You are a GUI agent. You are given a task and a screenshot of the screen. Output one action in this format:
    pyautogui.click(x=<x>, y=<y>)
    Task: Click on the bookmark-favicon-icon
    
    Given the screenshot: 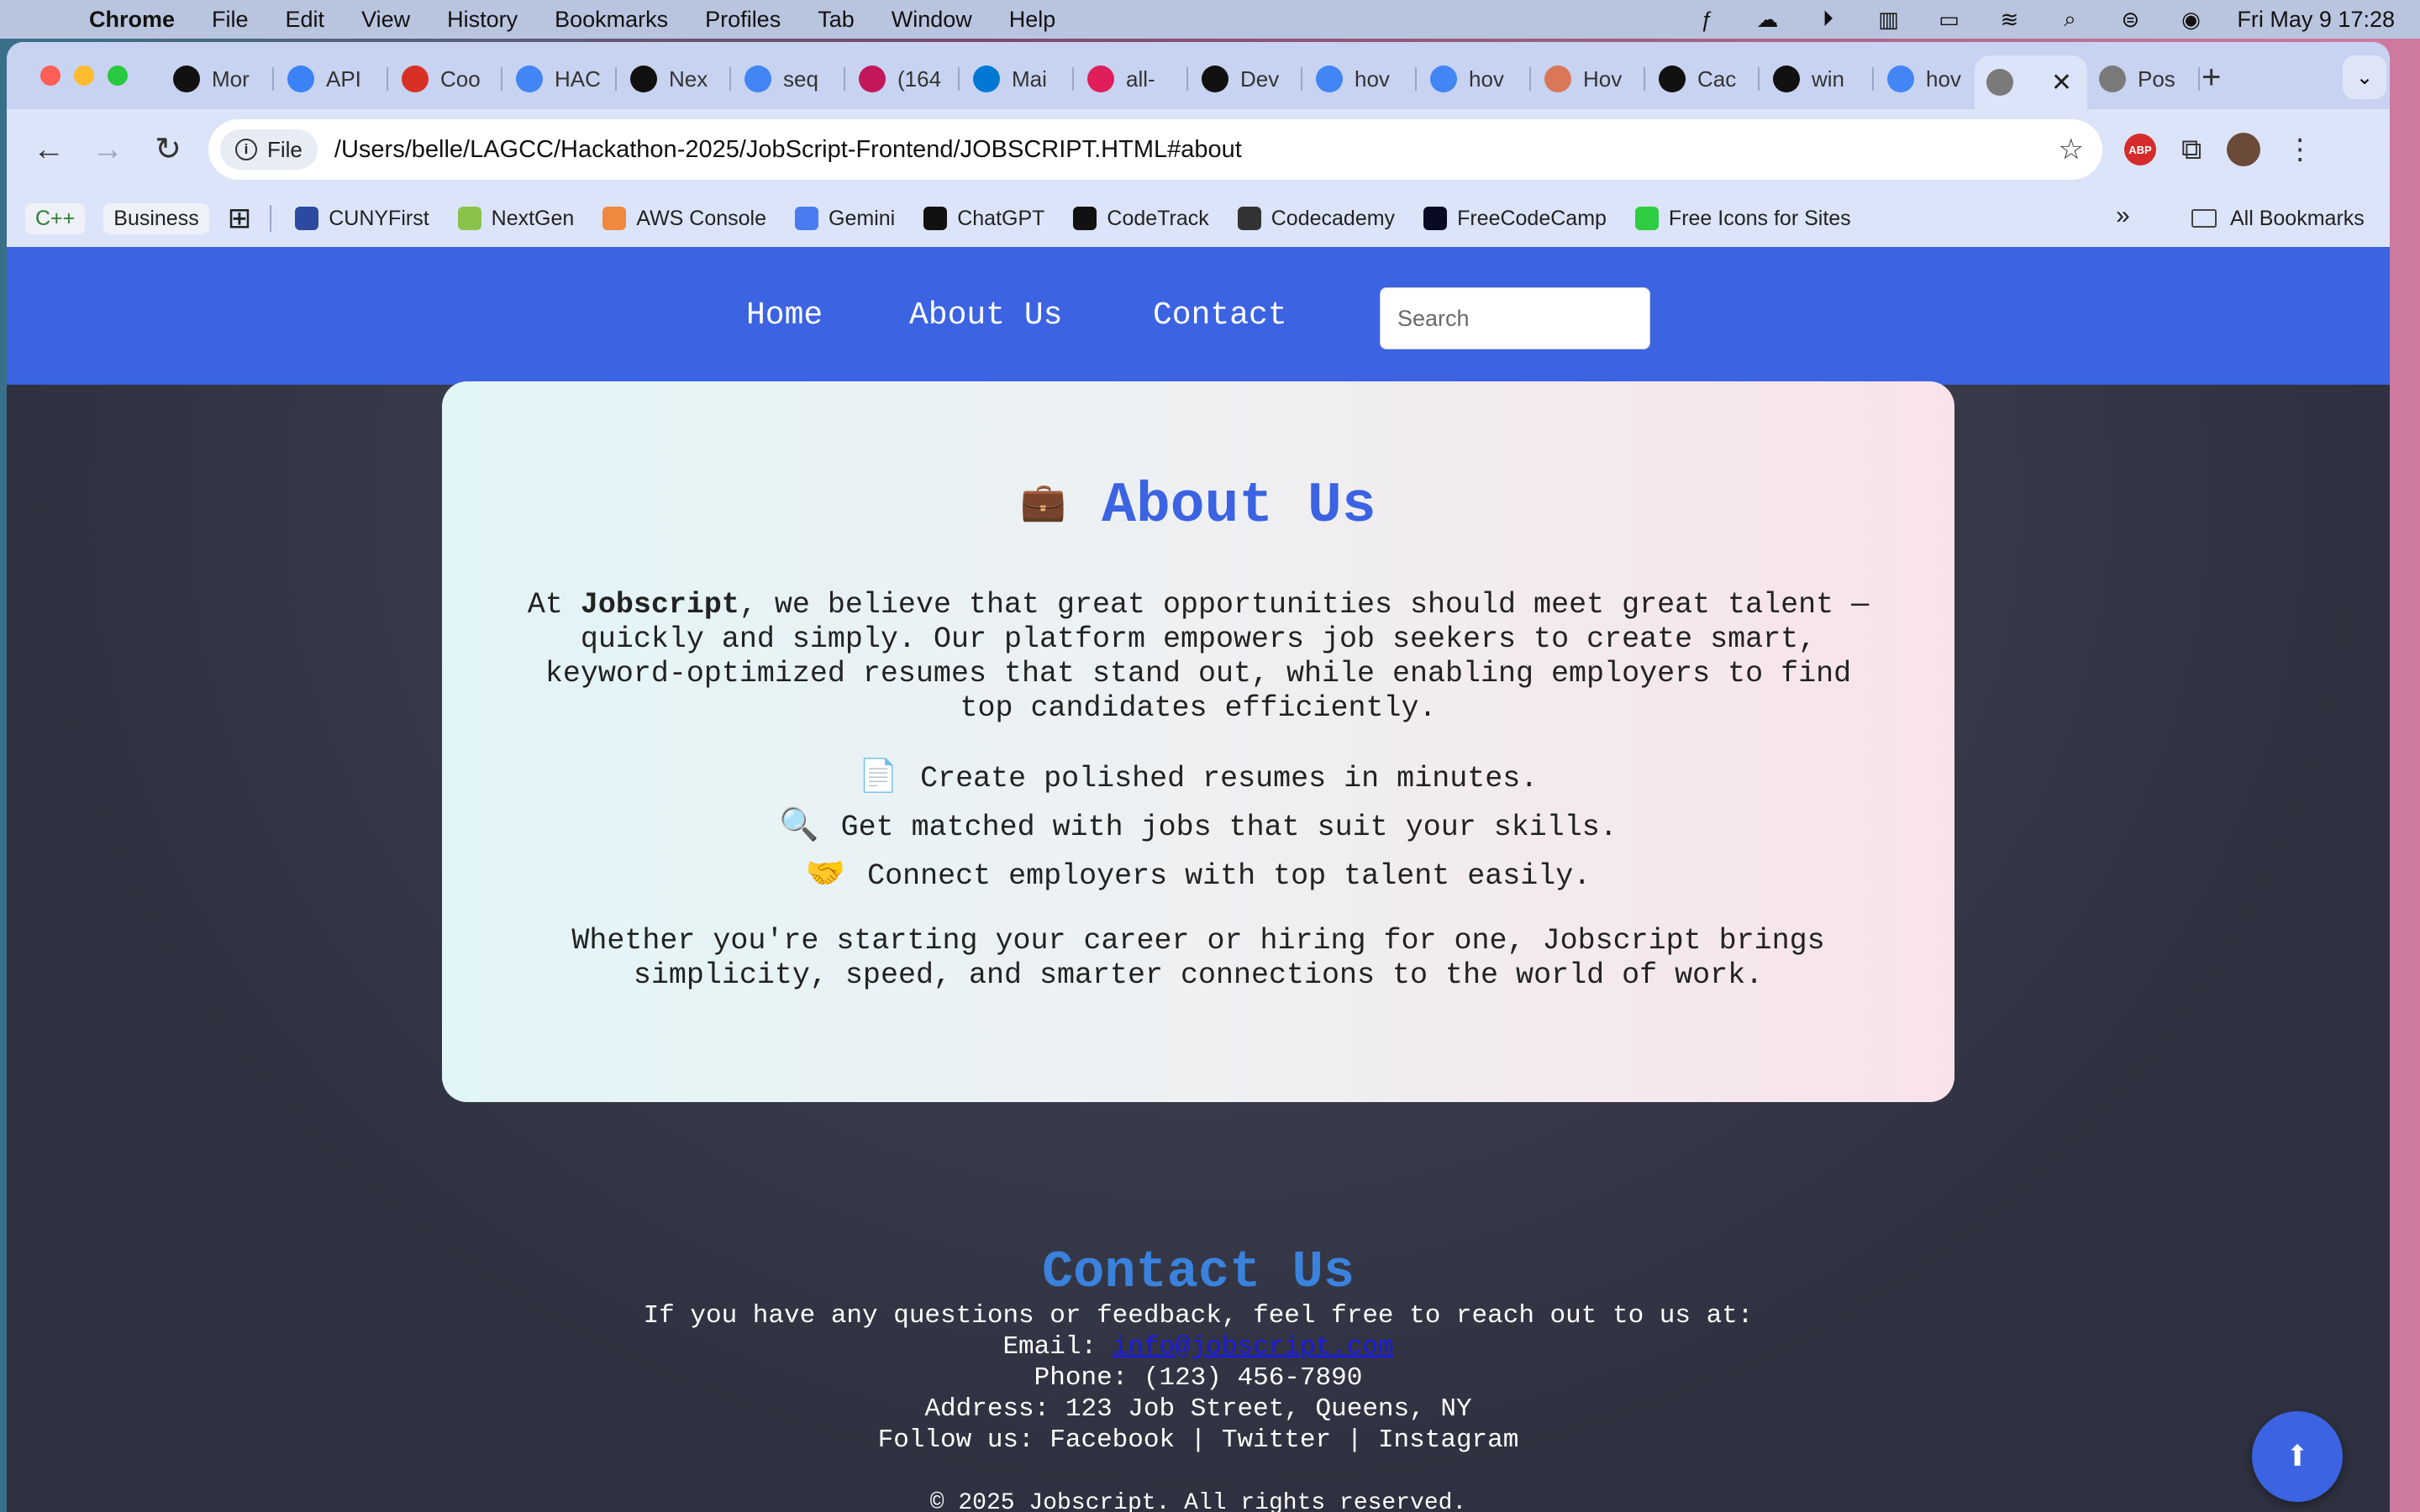 What is the action you would take?
    pyautogui.click(x=1085, y=218)
    